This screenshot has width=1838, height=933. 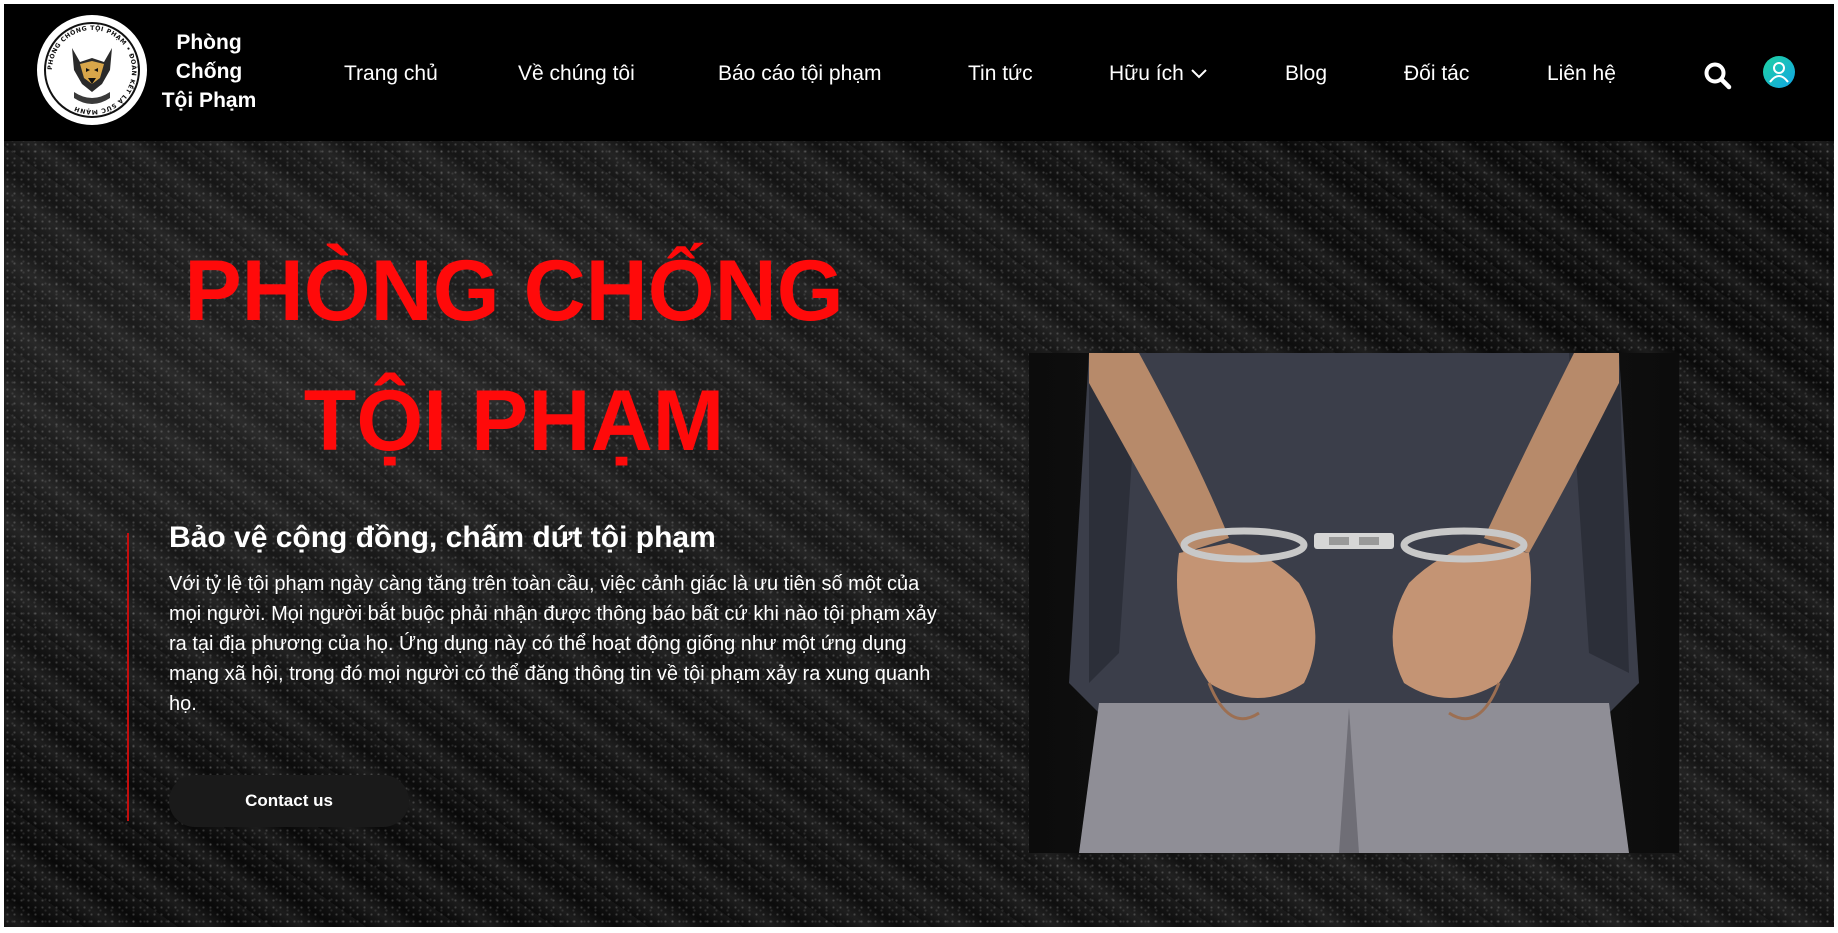 I want to click on hero-title-line-1: PHÒNG CHỐNG, so click(x=514, y=291).